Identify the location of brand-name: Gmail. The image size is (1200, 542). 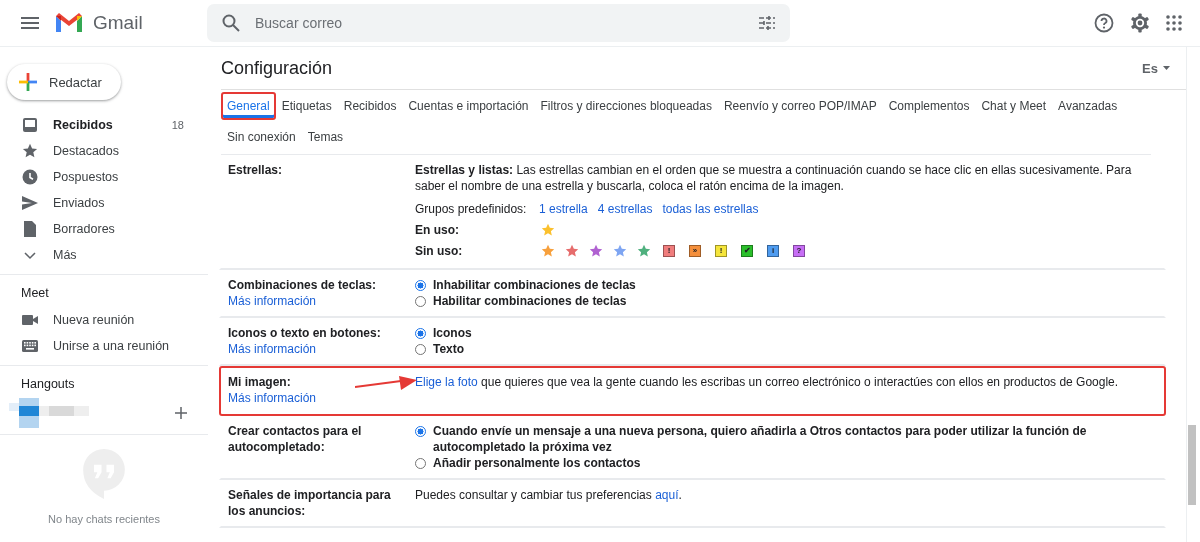
(118, 23).